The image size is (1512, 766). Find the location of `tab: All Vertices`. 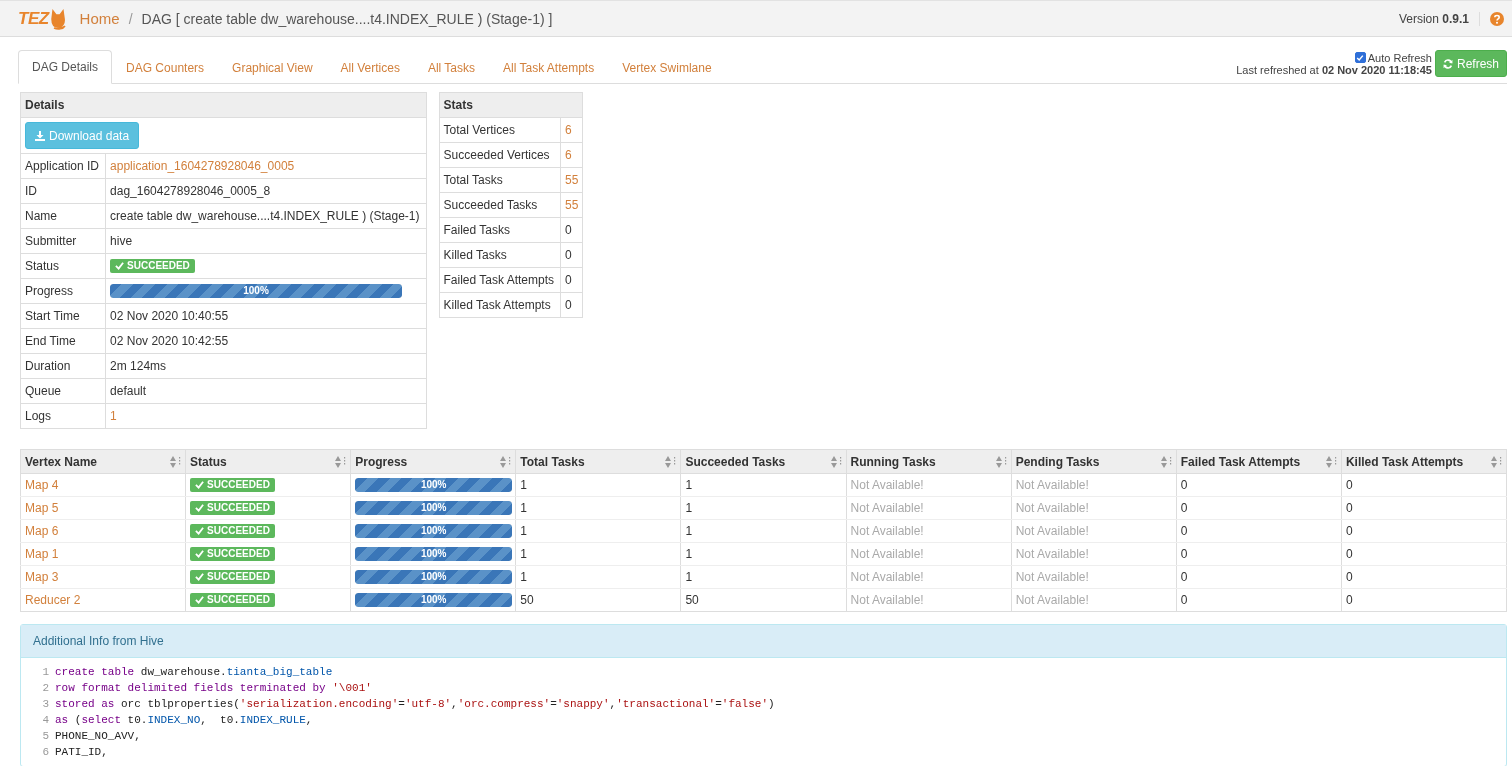

tab: All Vertices is located at coordinates (370, 67).